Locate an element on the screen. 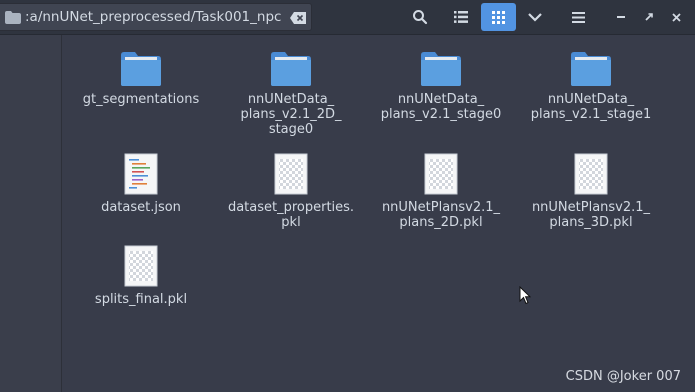 Image resolution: width=695 pixels, height=392 pixels. file-label: nnUNetData_ plans_v2.1_2D_ stage0 is located at coordinates (291, 114).